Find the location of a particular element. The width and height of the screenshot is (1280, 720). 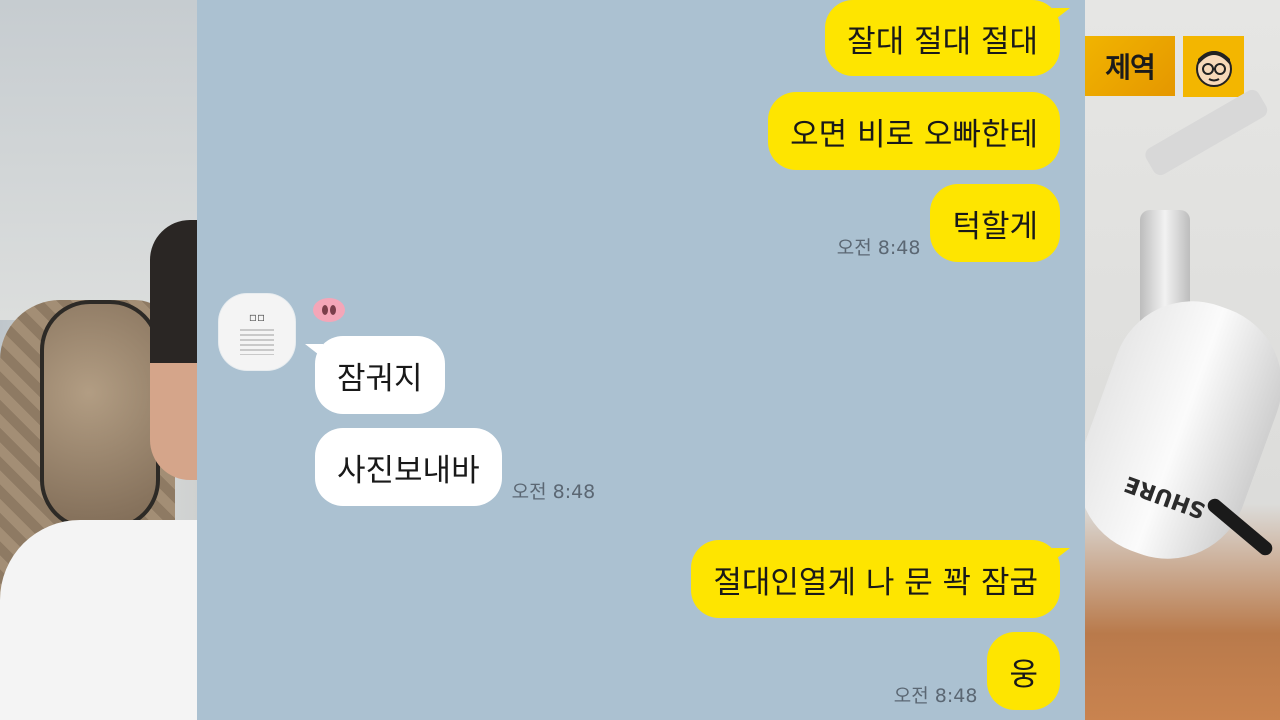

message-row: 오전 8:48 턱할게 is located at coordinates (943, 223).